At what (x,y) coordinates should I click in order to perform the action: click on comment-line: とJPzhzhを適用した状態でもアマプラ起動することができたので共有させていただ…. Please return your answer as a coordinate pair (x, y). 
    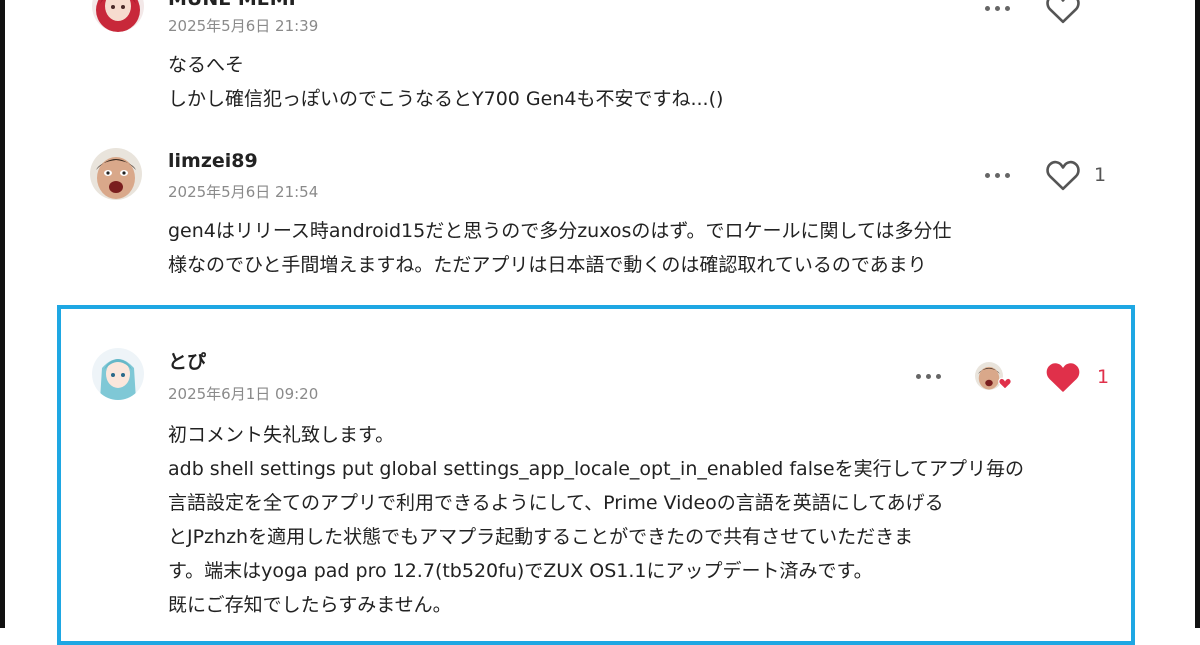
    Looking at the image, I should click on (541, 537).